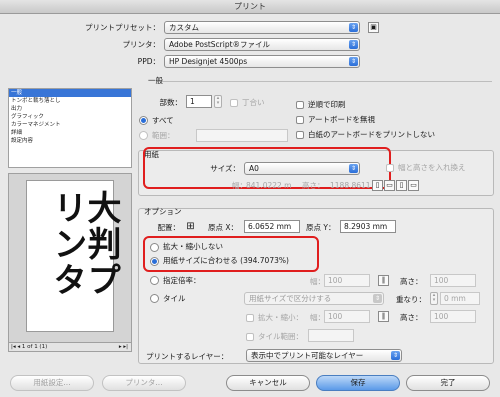 This screenshot has width=500, height=397. Describe the element at coordinates (300, 135) in the screenshot. I see `skip-blank-checkbox` at that location.